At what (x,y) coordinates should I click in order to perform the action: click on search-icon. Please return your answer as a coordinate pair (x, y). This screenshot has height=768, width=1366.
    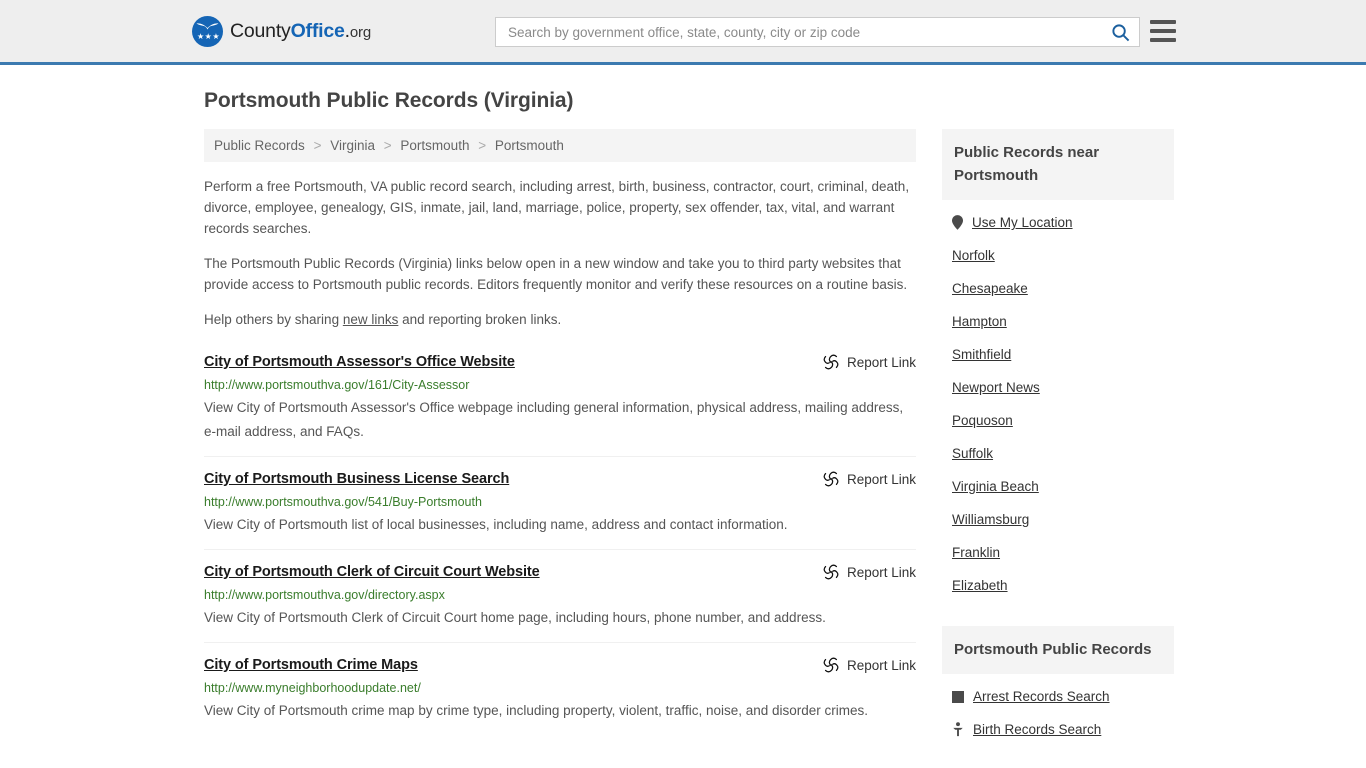
    Looking at the image, I should click on (1120, 32).